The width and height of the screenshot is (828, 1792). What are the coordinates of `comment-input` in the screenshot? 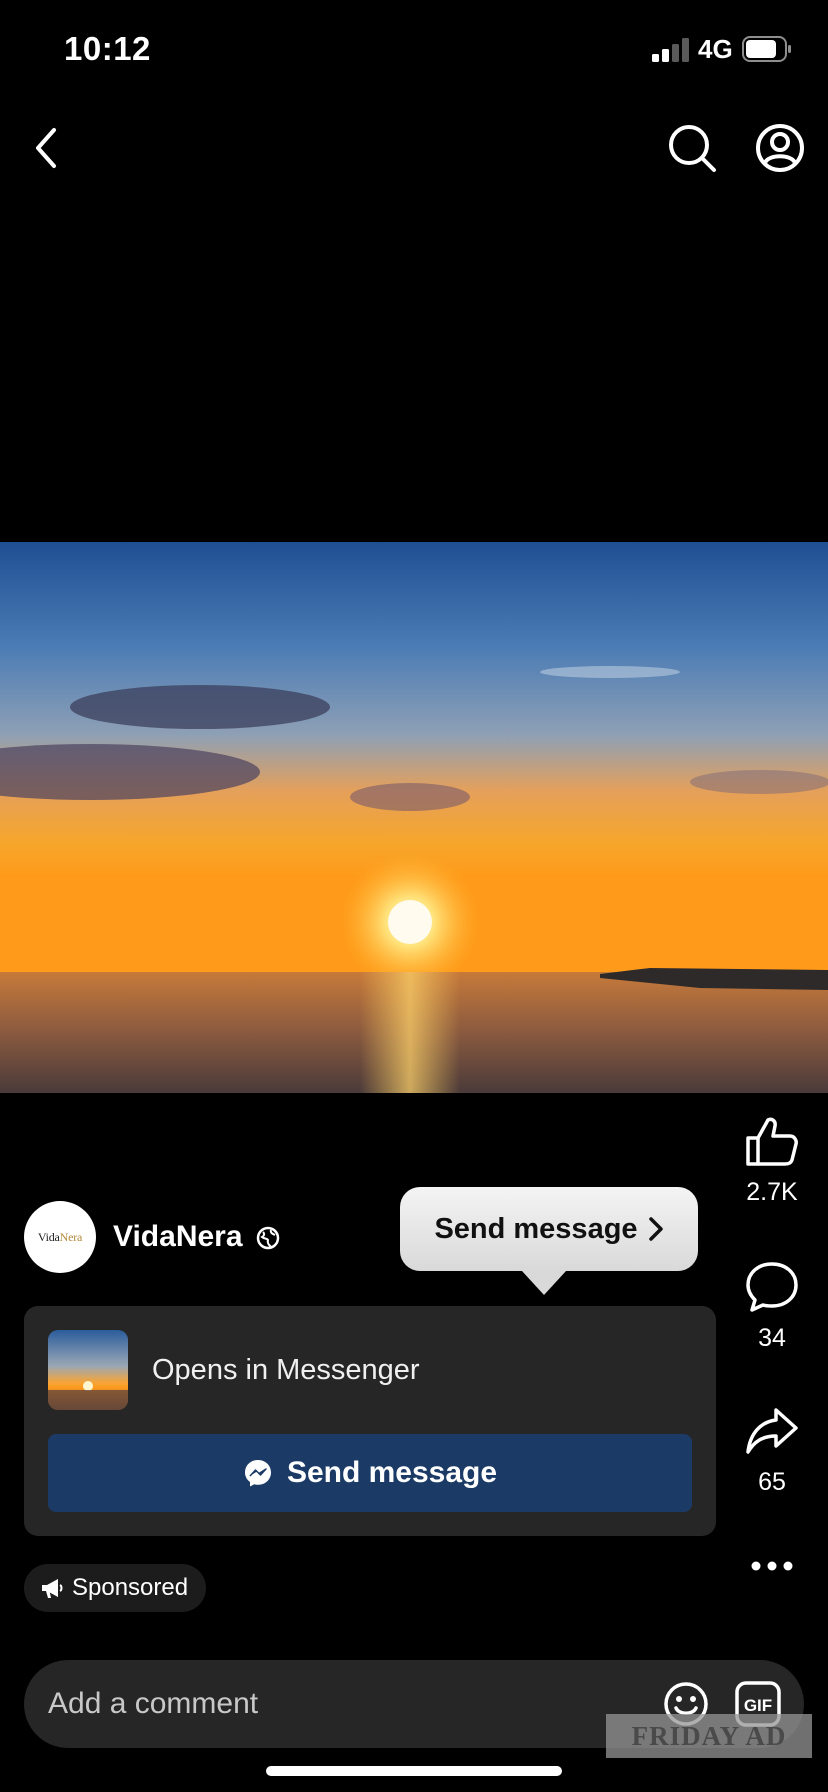 It's located at (348, 1704).